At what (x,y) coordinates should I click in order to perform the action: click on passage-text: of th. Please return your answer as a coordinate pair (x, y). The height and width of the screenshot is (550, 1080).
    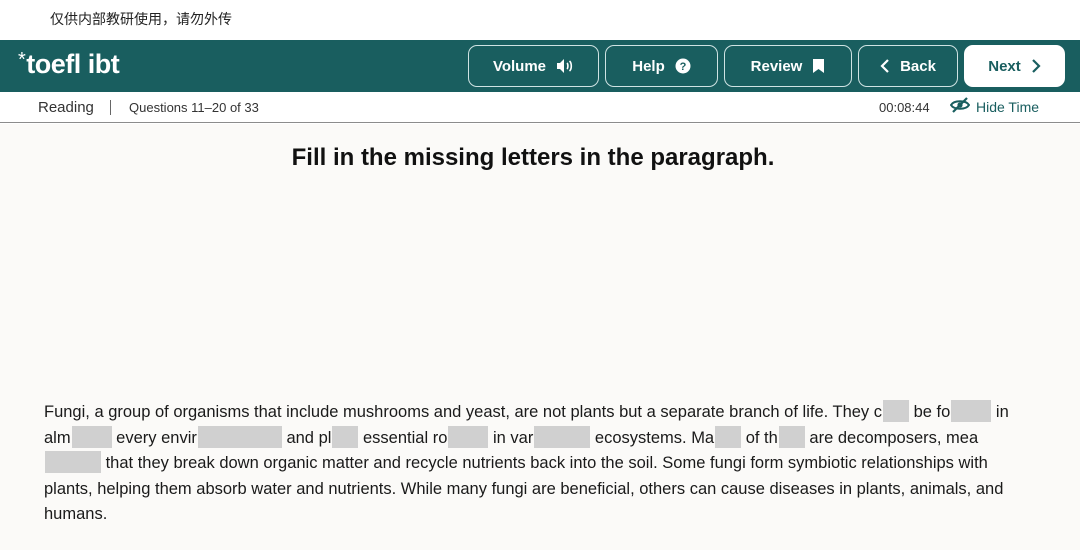
    Looking at the image, I should click on (759, 437).